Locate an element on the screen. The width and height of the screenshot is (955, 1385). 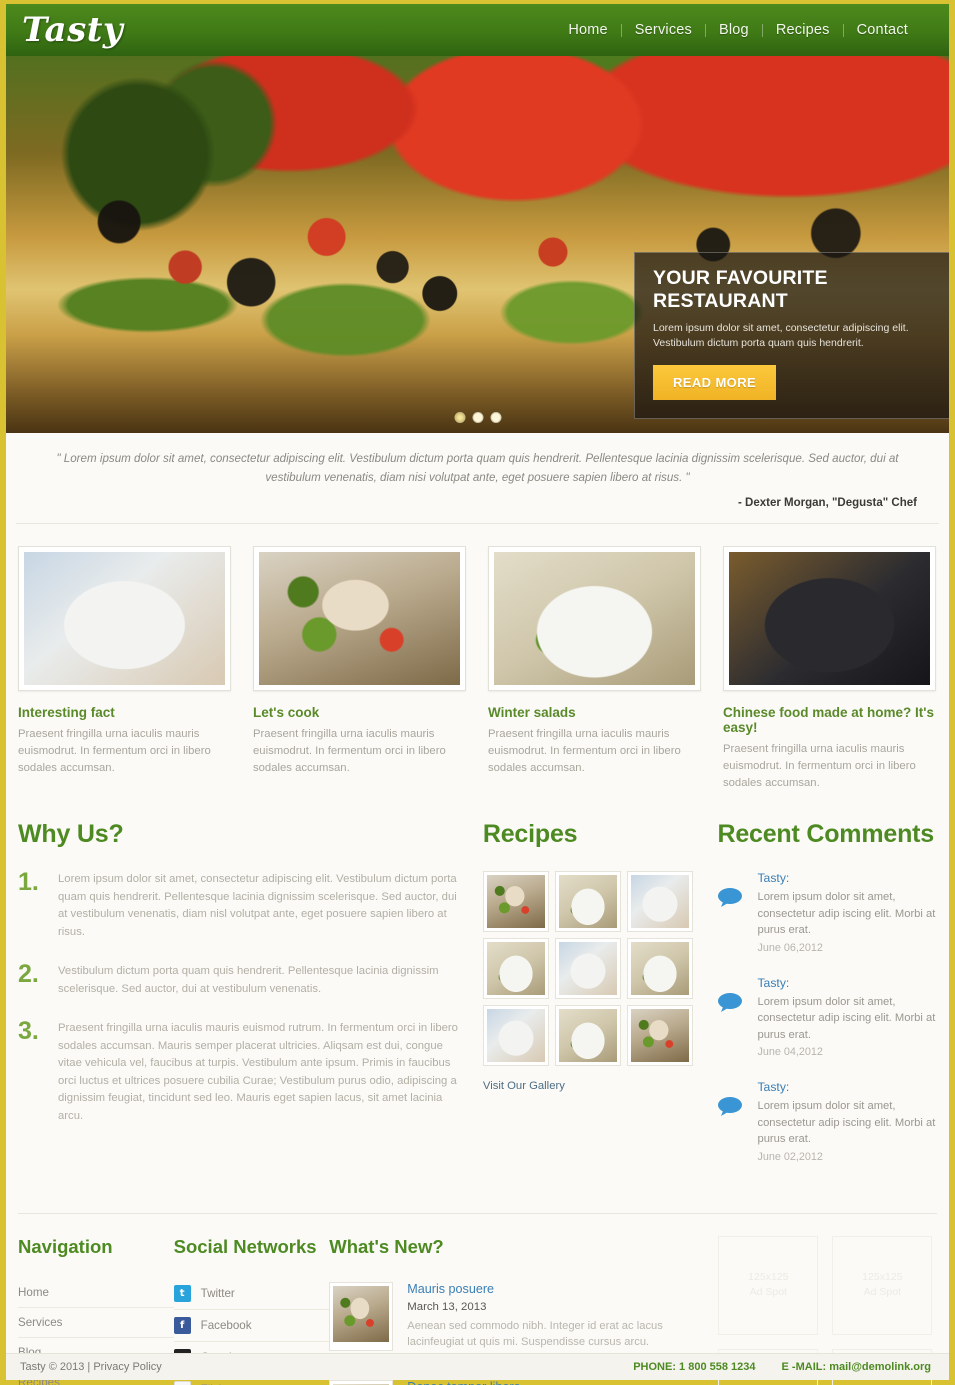
read-more-button: READ MORE is located at coordinates (715, 382).